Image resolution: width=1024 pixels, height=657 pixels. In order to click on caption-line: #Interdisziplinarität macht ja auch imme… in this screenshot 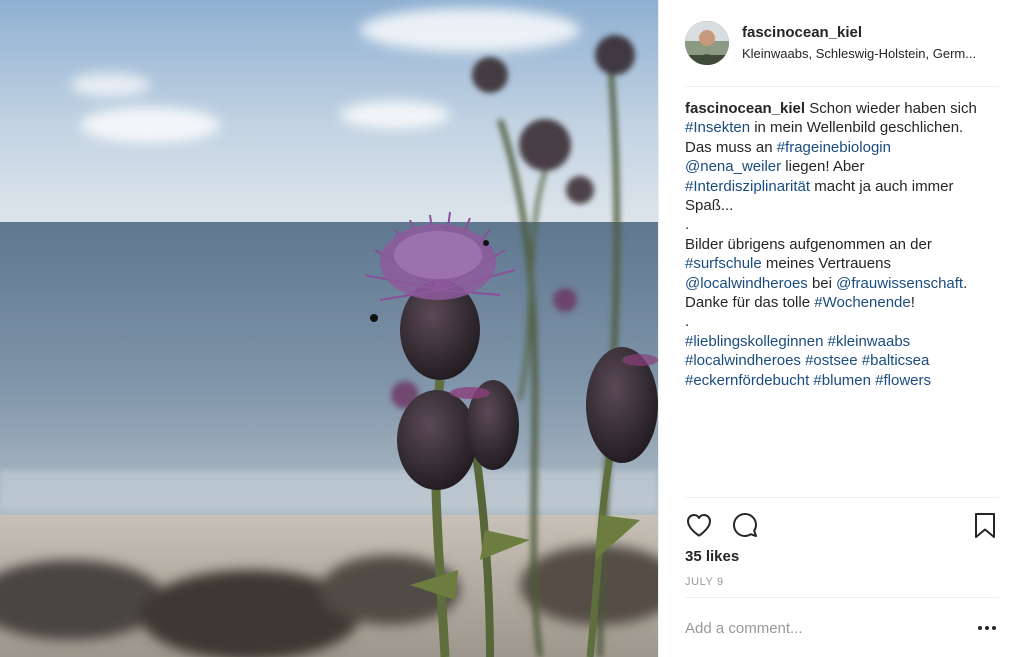, I will do `click(844, 186)`.